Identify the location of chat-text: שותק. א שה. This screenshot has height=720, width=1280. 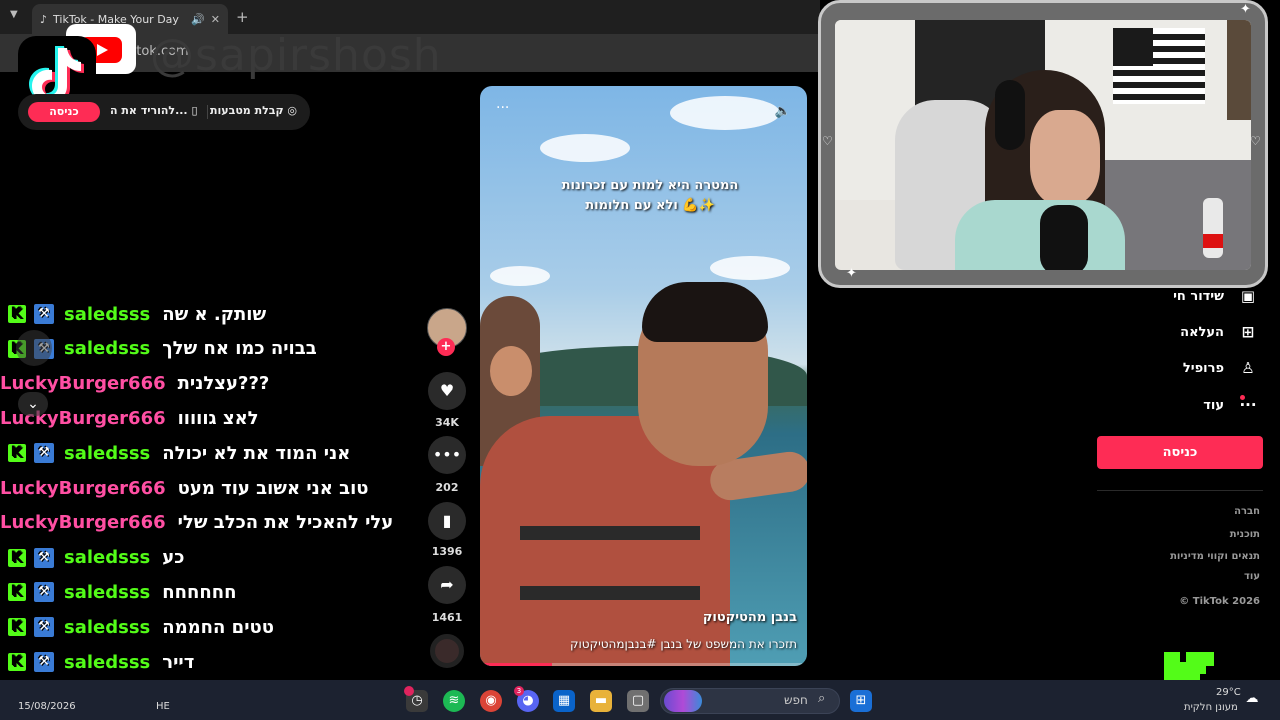
(214, 314).